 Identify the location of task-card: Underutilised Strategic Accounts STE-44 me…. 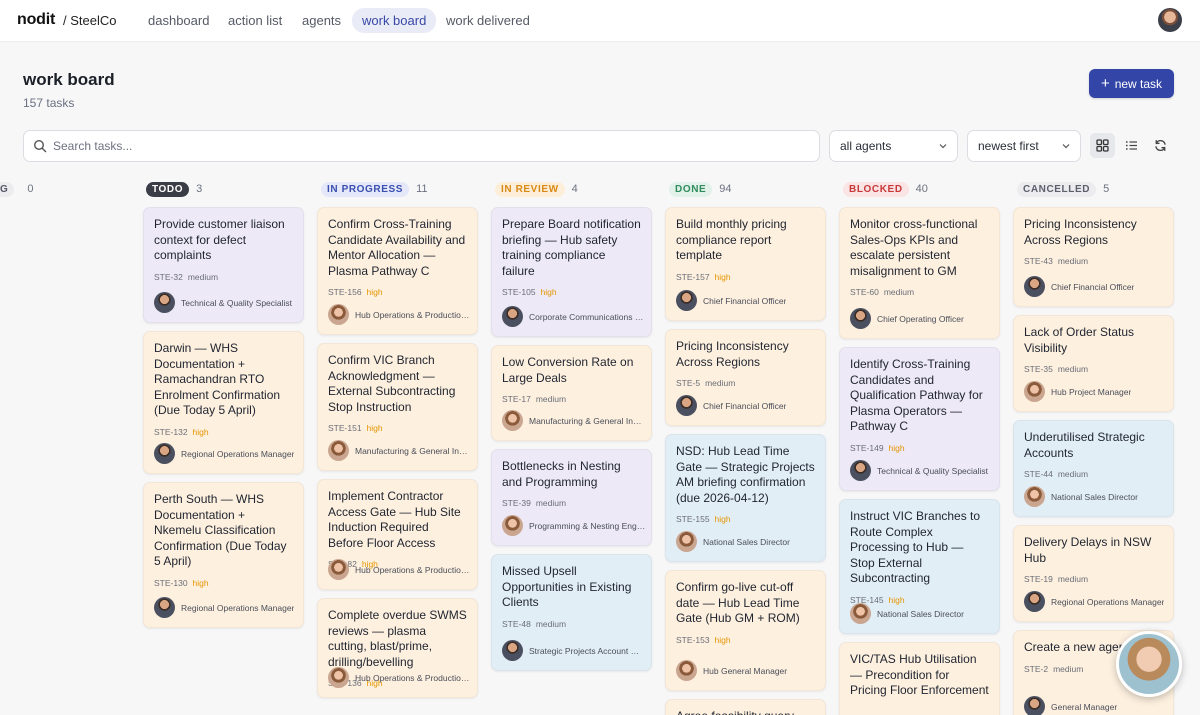
(1093, 468).